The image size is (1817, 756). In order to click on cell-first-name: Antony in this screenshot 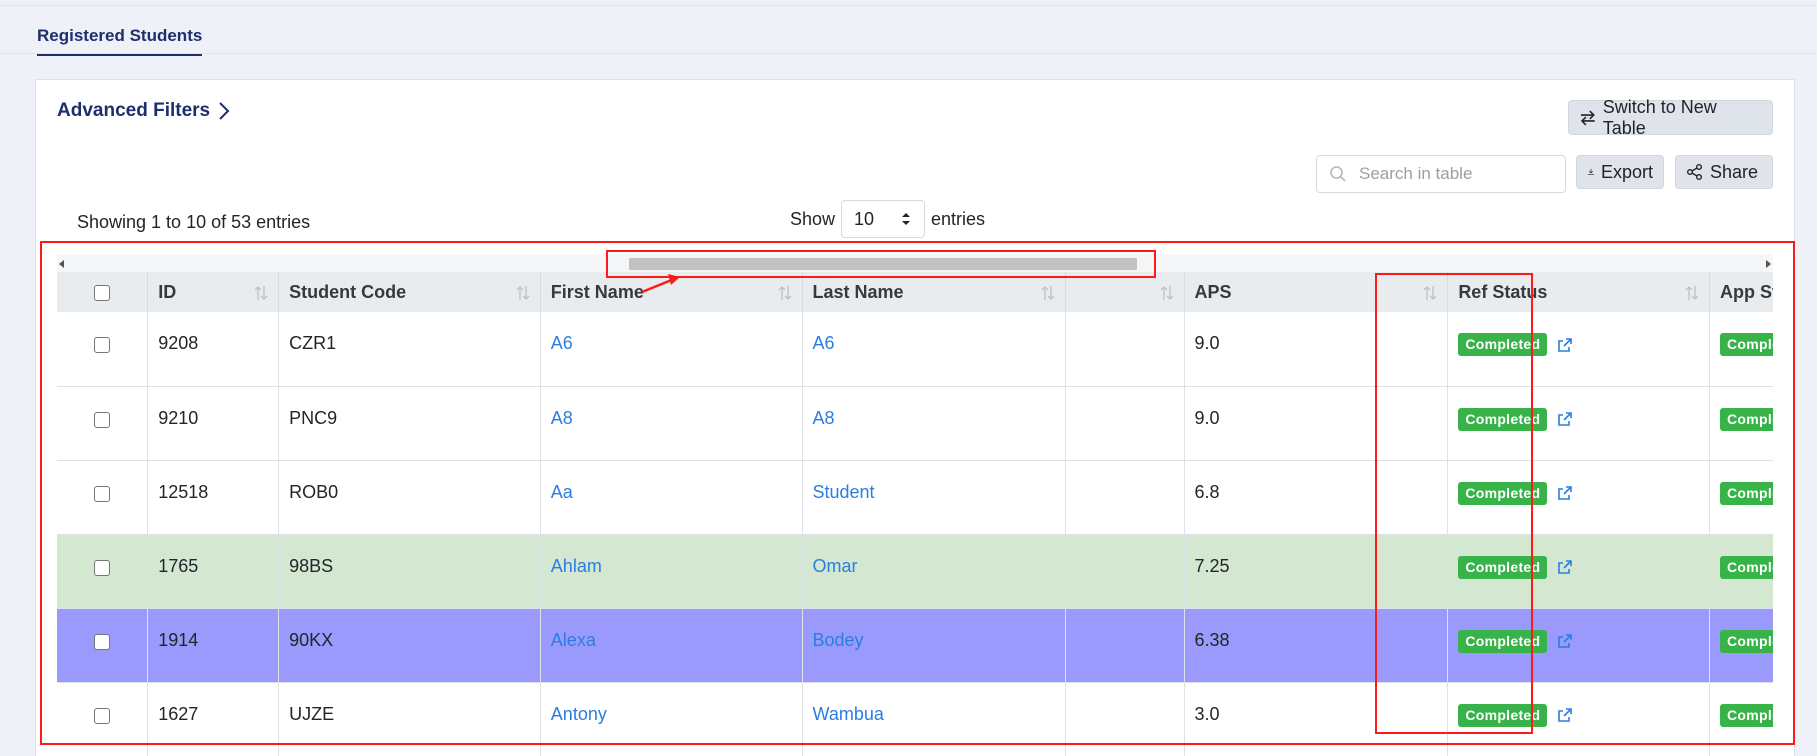, I will do `click(671, 719)`.